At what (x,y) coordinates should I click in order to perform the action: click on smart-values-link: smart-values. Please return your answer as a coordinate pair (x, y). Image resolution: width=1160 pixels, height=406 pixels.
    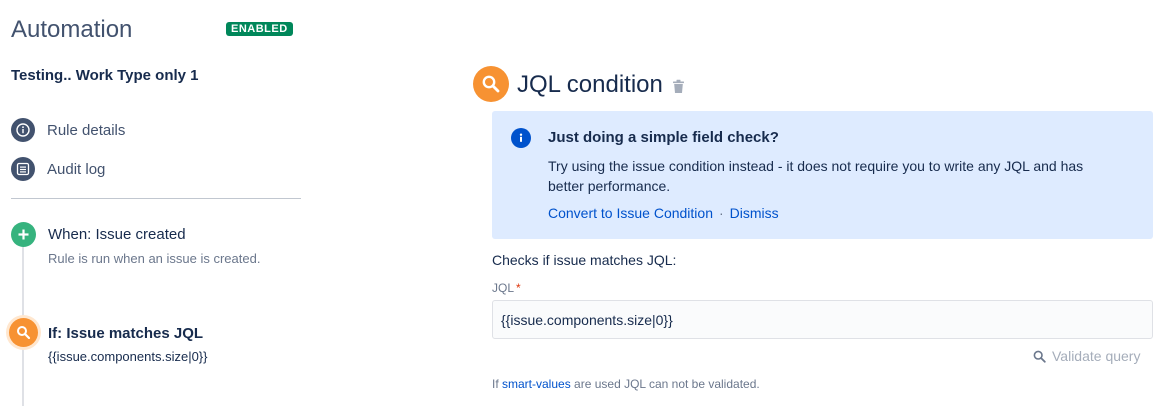
    Looking at the image, I should click on (536, 384).